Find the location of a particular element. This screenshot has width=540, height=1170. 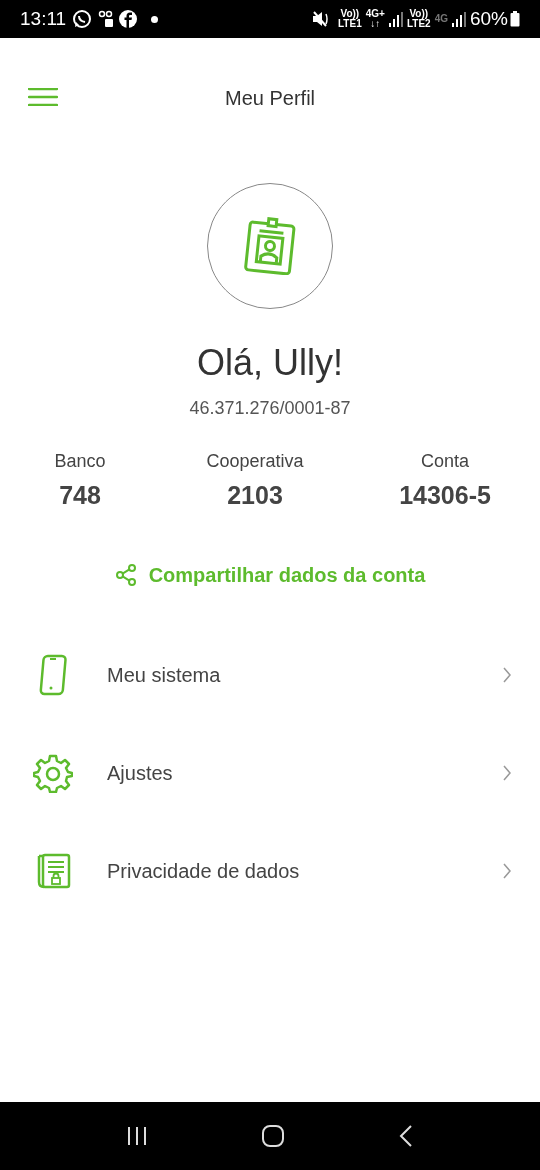

stat-value: 14306-5 is located at coordinates (445, 495).